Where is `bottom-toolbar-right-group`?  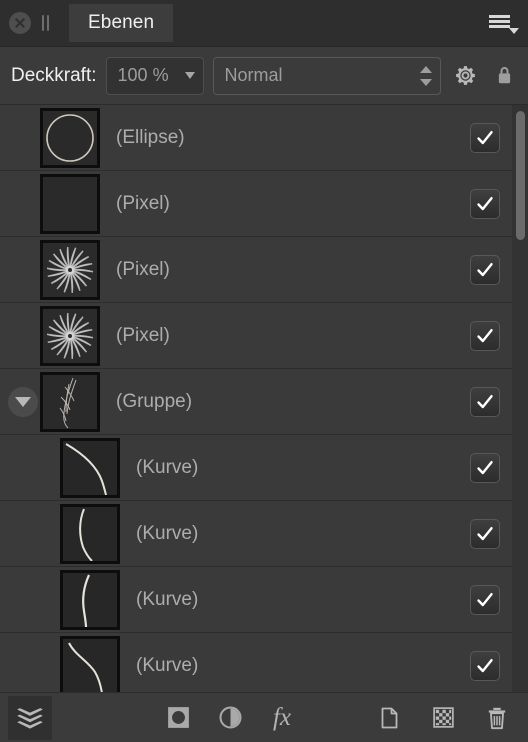 bottom-toolbar-right-group is located at coordinates (443, 718).